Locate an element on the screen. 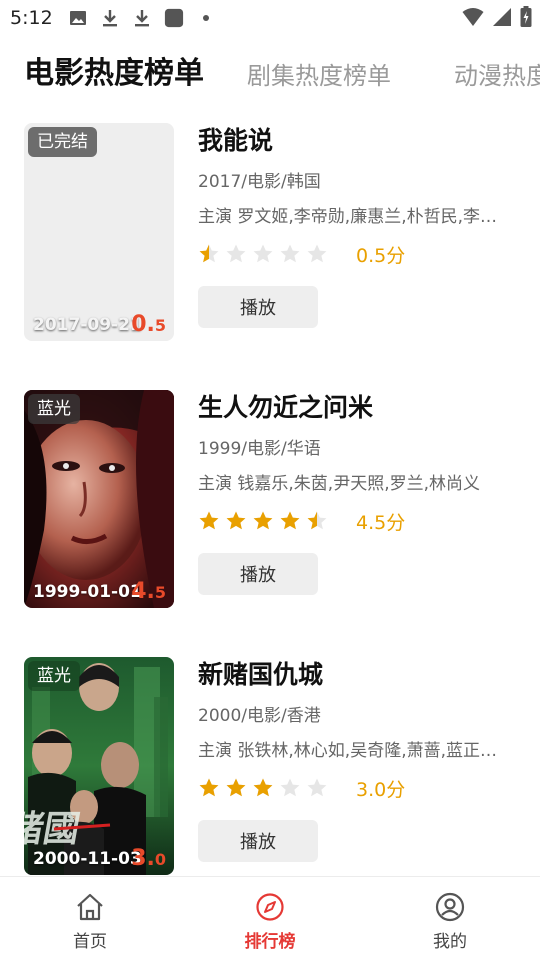 The width and height of the screenshot is (540, 960). rating-row: 4.5分 is located at coordinates (358, 521).